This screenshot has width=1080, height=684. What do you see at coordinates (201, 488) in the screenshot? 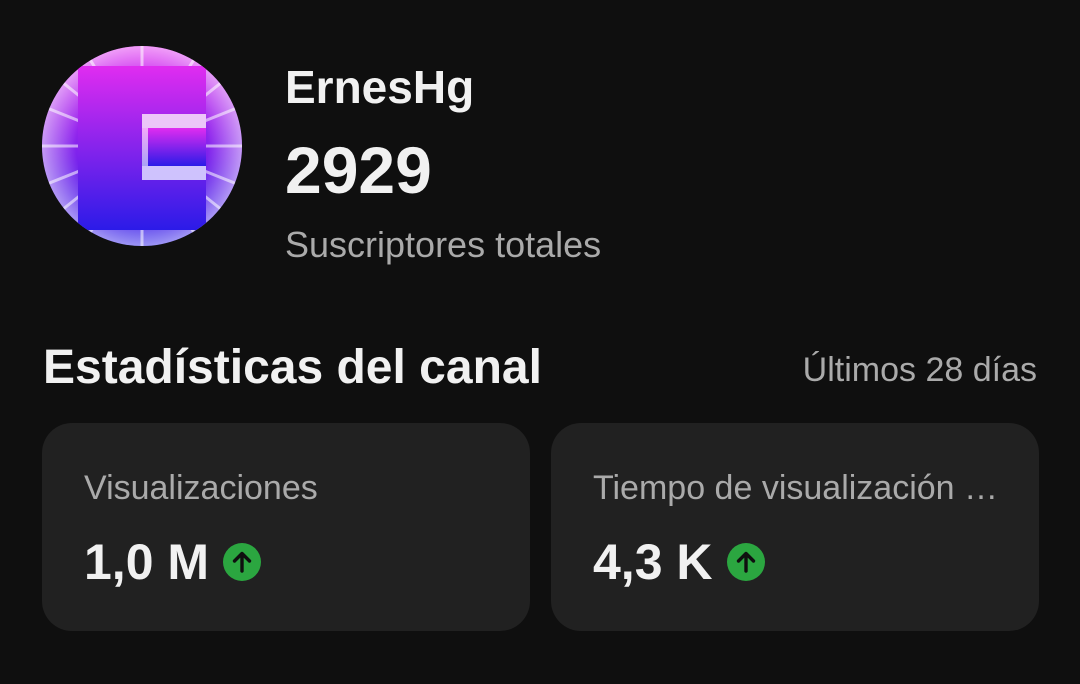
I see `stat-card-label: Visualizaciones` at bounding box center [201, 488].